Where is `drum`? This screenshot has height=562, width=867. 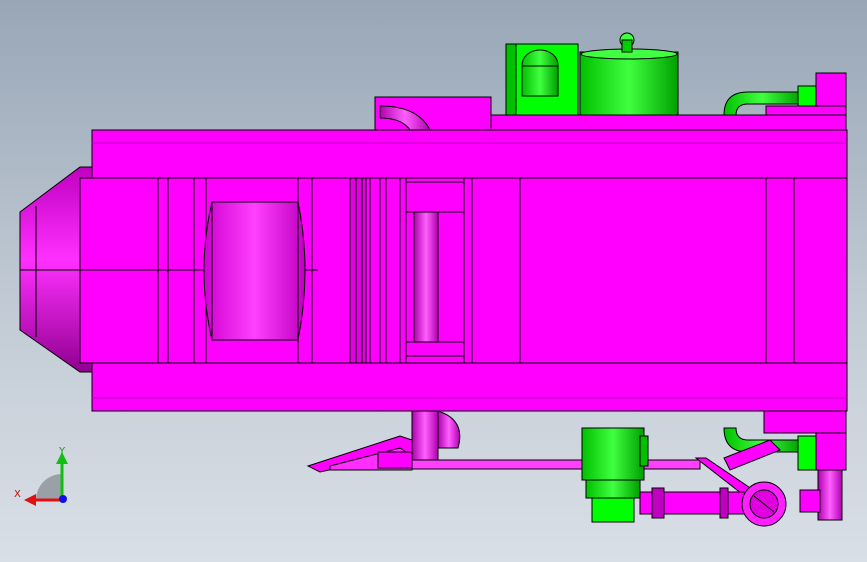
drum is located at coordinates (254, 271).